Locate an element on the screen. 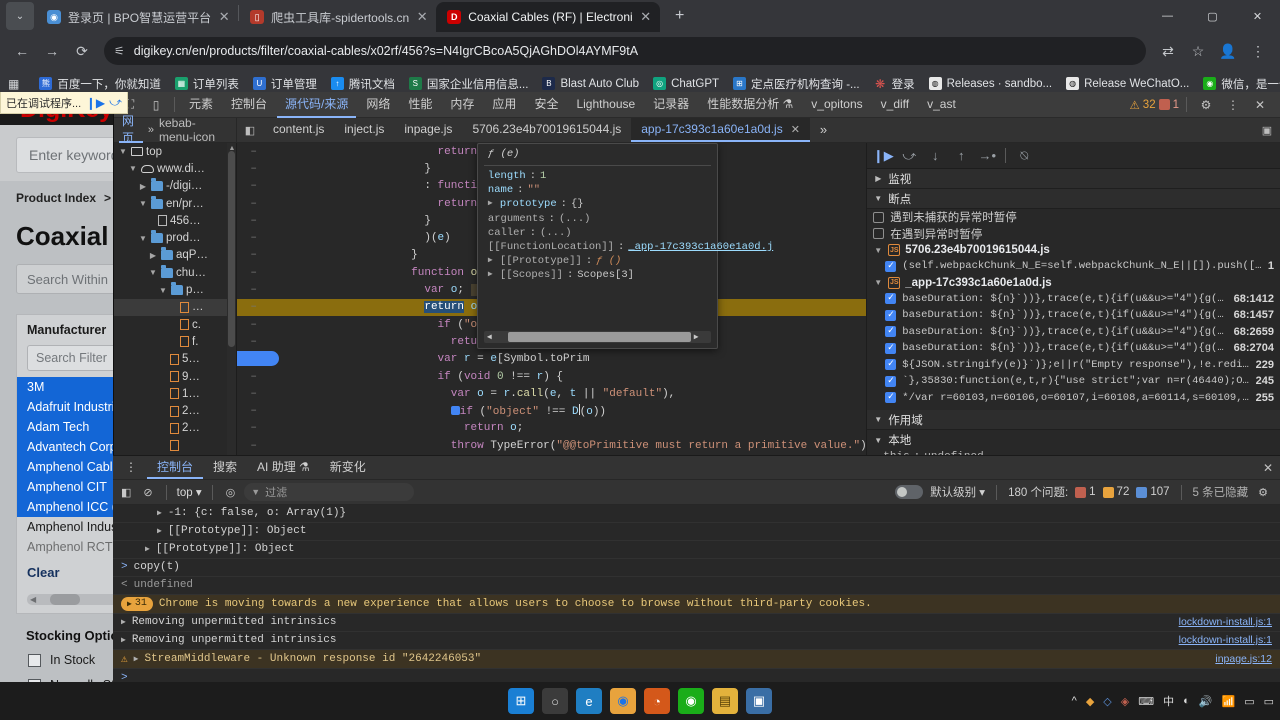 The width and height of the screenshot is (1280, 720). close-tab-button: ✕ is located at coordinates (422, 17).